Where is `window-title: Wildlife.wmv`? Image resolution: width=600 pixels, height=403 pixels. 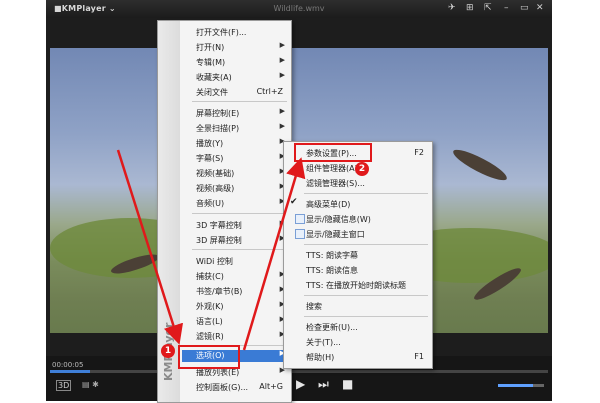 window-title: Wildlife.wmv is located at coordinates (299, 8).